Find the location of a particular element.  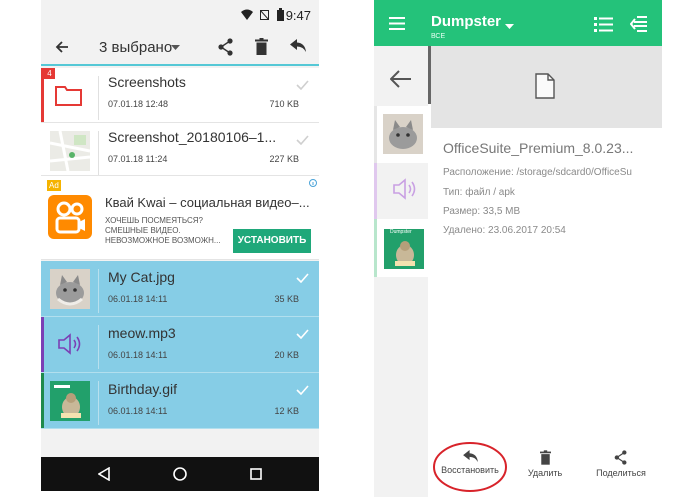

item-name: meow.mp3 is located at coordinates (142, 333).